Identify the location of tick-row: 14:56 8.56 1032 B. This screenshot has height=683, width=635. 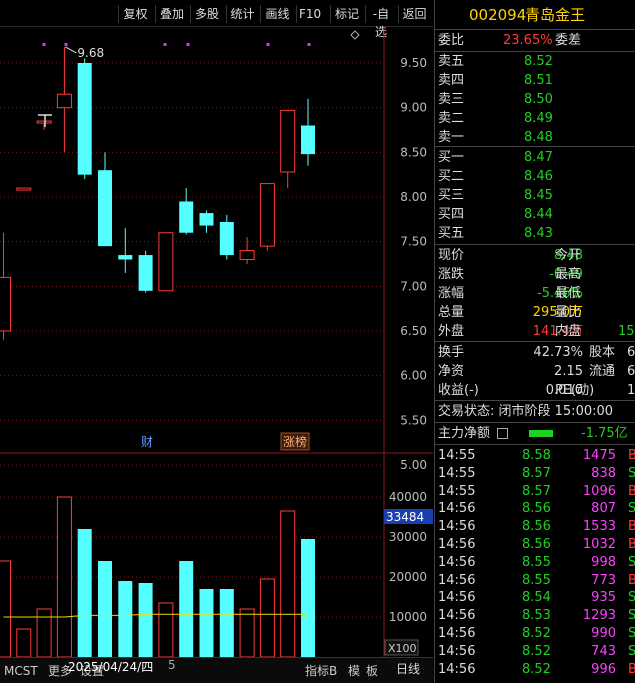
(535, 544).